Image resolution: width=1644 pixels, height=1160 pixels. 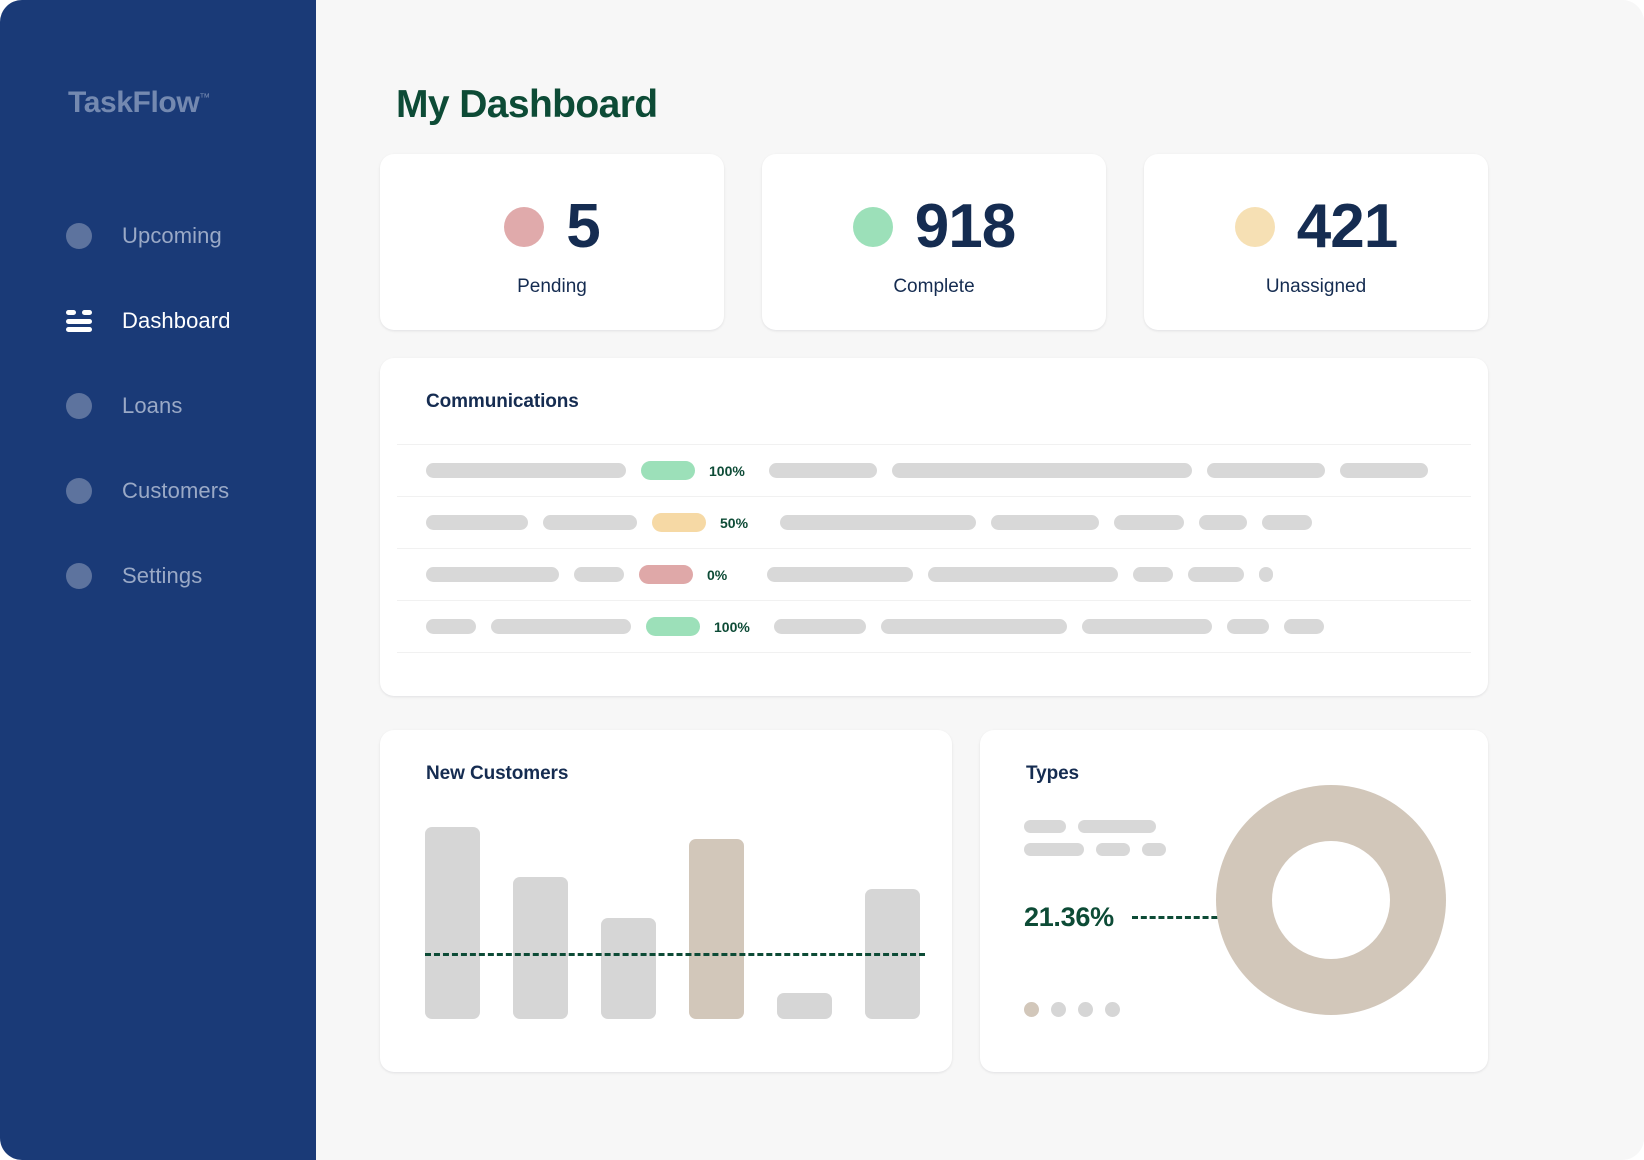 I want to click on stat-card-top: 918, so click(x=934, y=227).